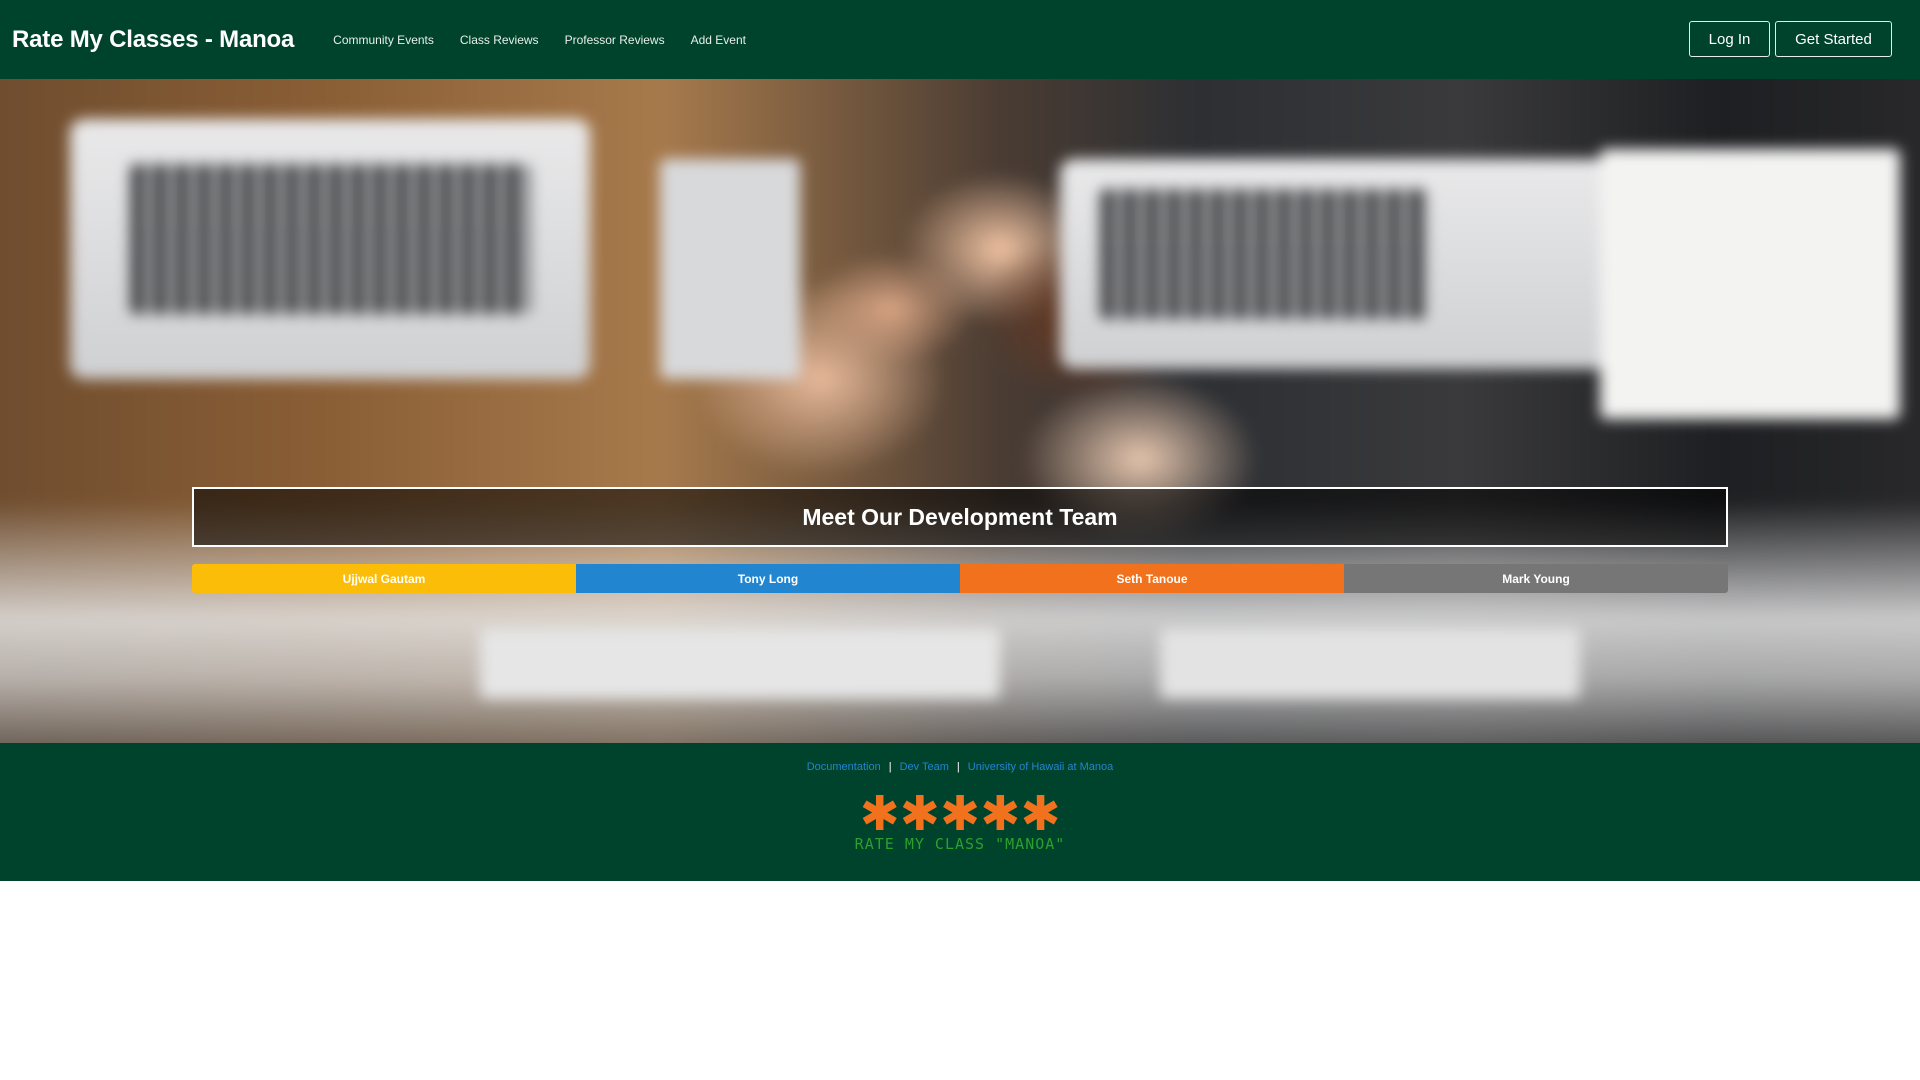 This screenshot has width=1920, height=1080. I want to click on nav-actions: Log In Get Started, so click(1790, 39).